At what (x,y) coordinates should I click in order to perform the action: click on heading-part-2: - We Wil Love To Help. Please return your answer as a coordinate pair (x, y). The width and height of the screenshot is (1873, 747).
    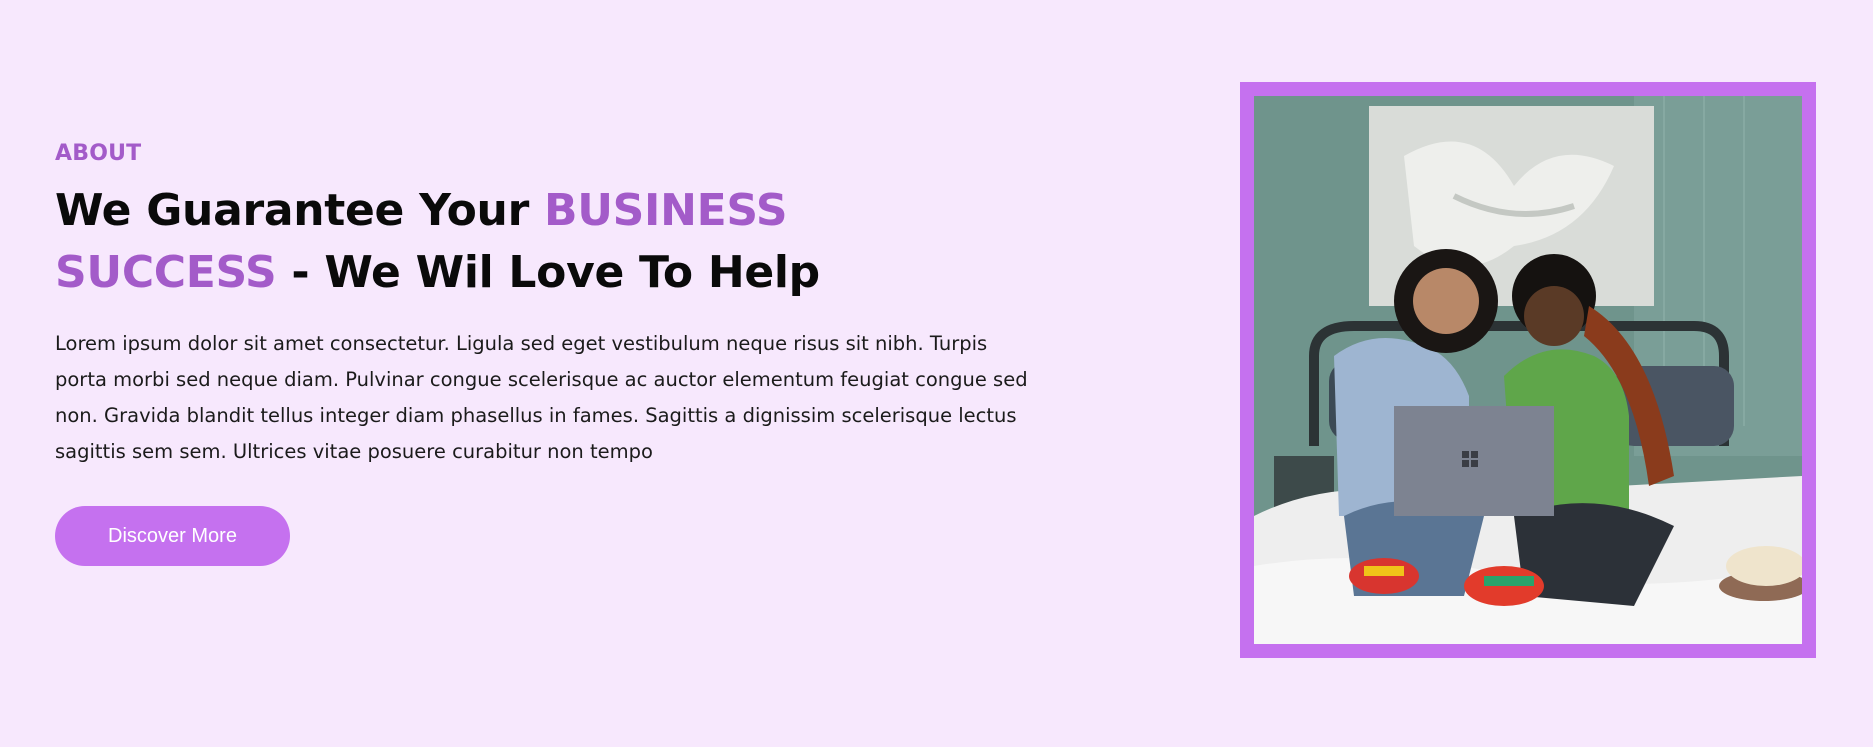
    Looking at the image, I should click on (548, 272).